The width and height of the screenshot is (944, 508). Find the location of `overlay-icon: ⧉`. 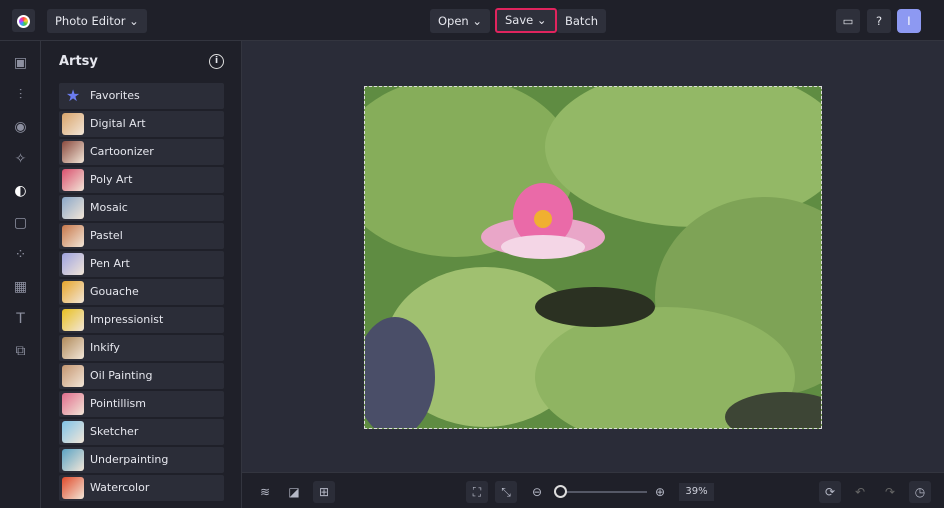

overlay-icon: ⧉ is located at coordinates (20, 351).